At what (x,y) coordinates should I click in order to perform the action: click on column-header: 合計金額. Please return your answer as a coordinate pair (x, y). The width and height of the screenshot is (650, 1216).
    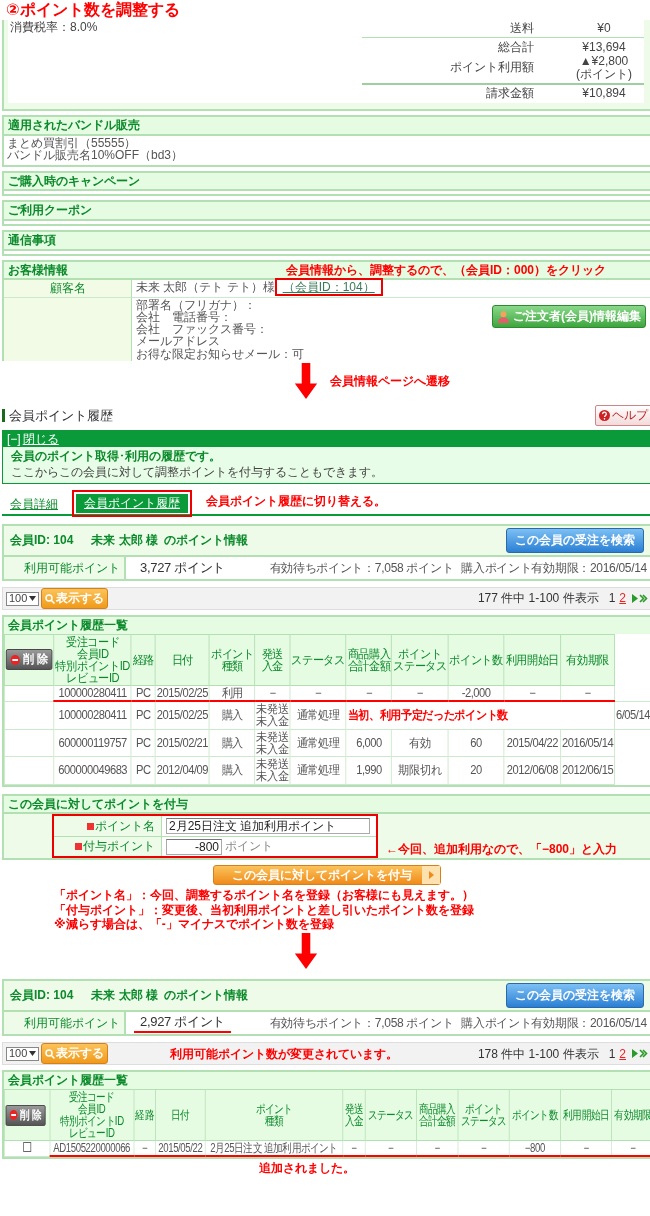
    Looking at the image, I should click on (437, 1121).